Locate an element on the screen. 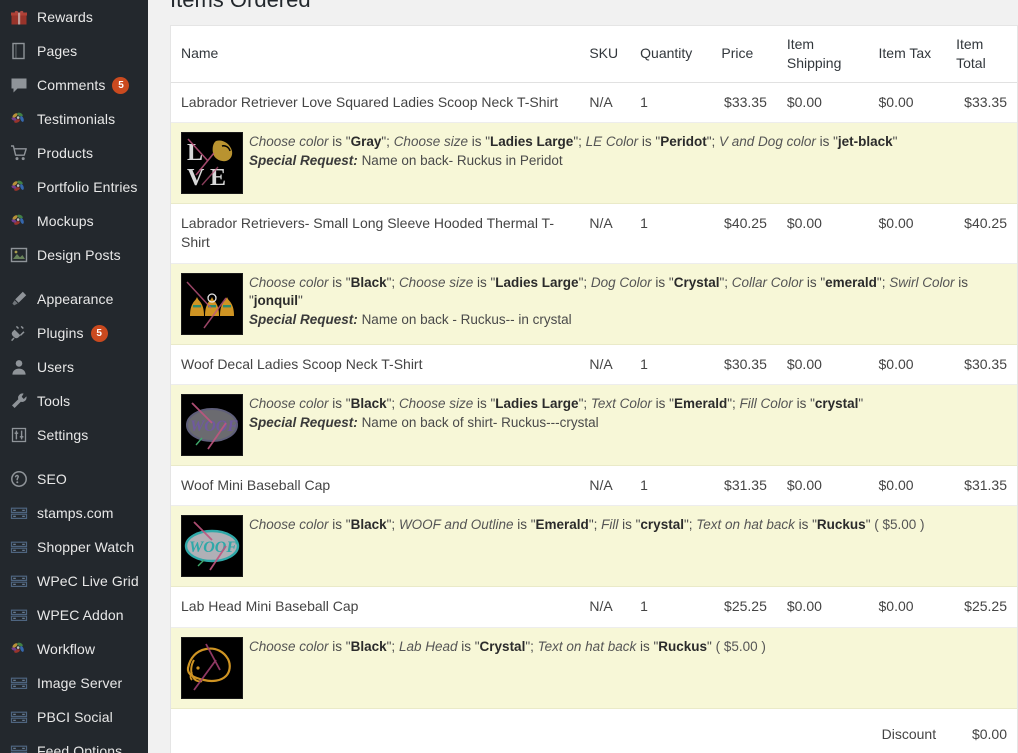  totals-label: Discount is located at coordinates (909, 733).